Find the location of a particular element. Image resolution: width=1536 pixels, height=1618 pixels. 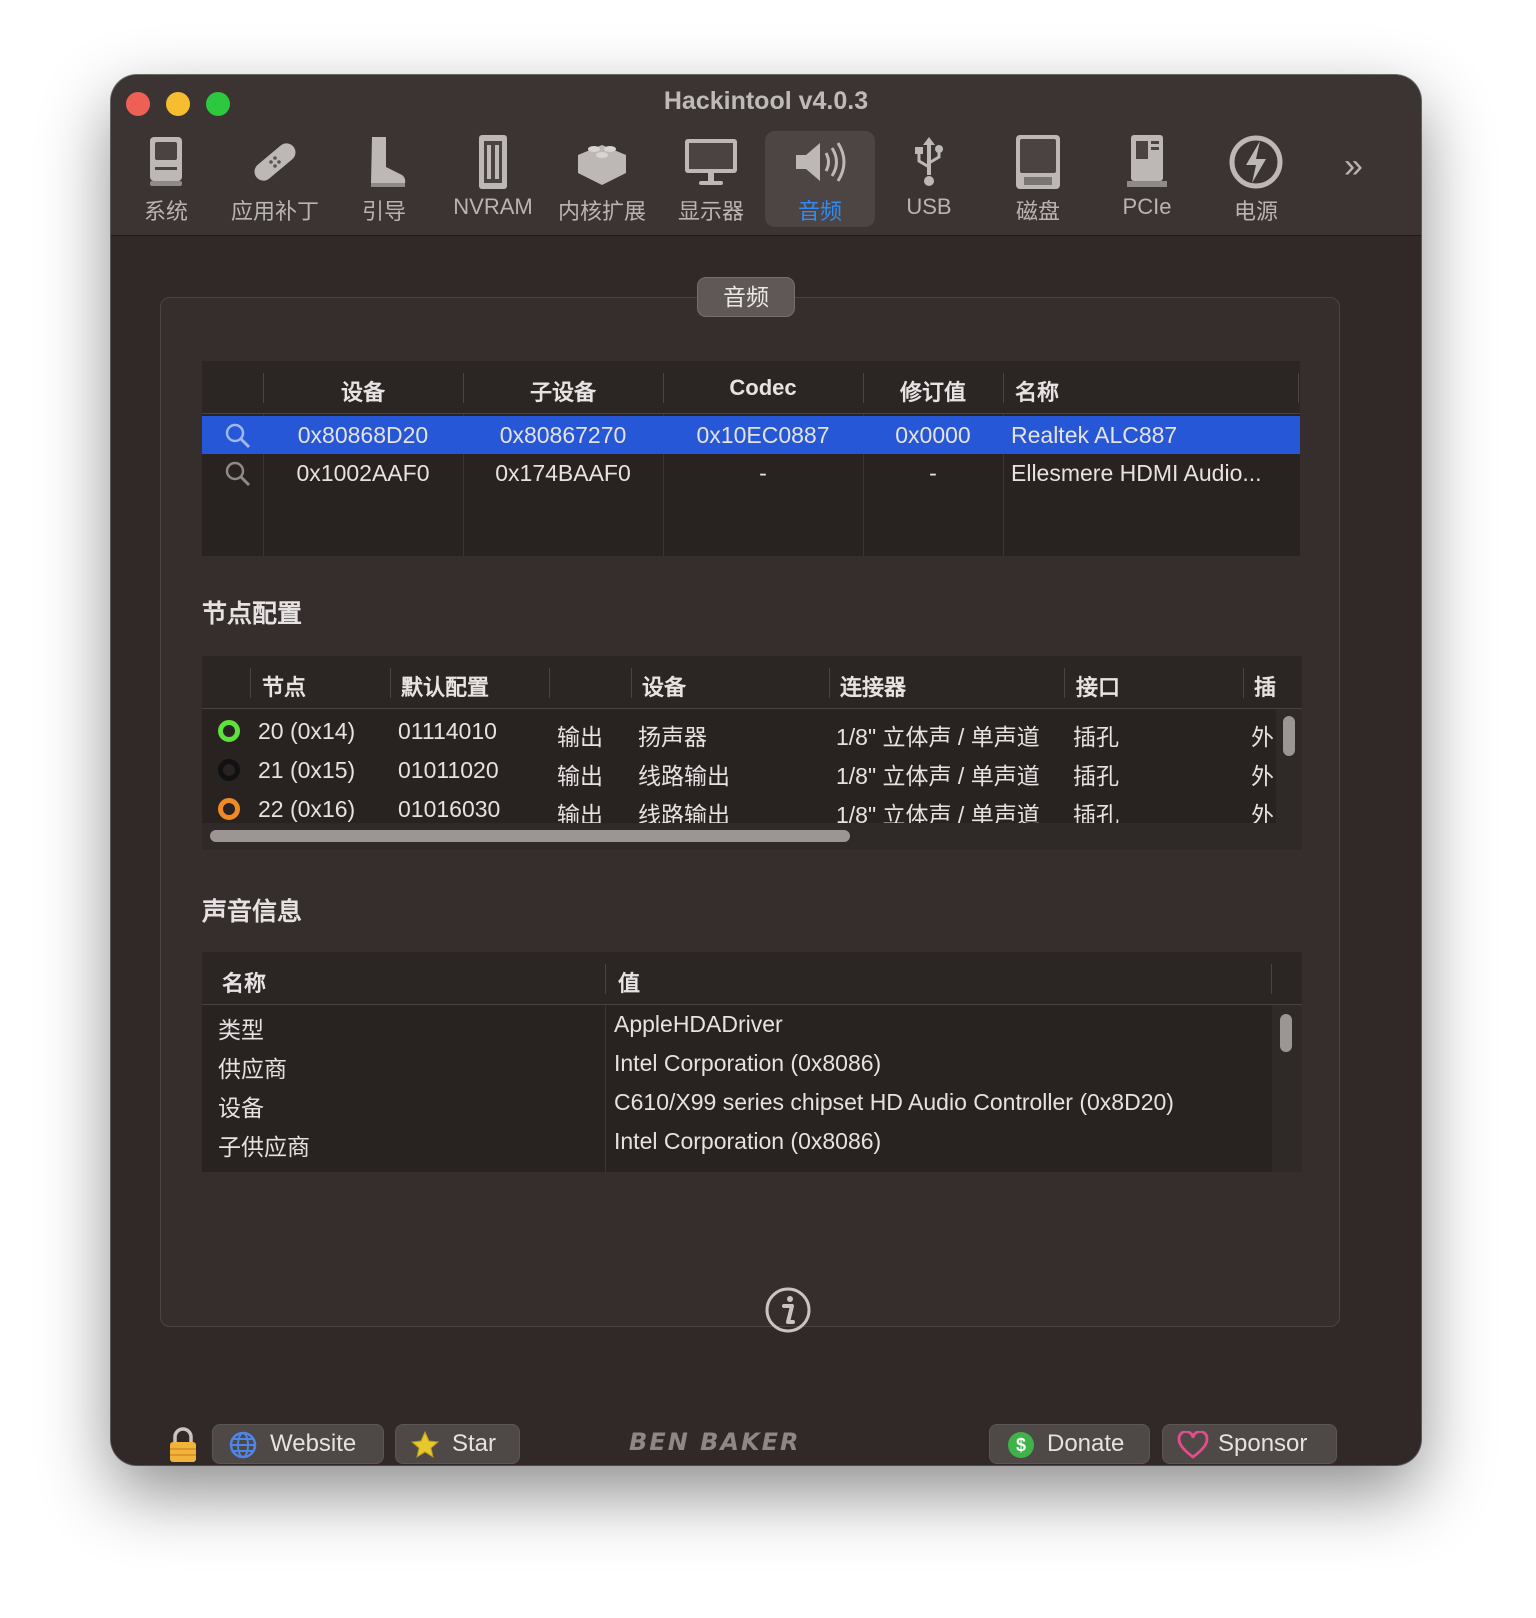

toolbar-label: 应用补丁 is located at coordinates (274, 211).